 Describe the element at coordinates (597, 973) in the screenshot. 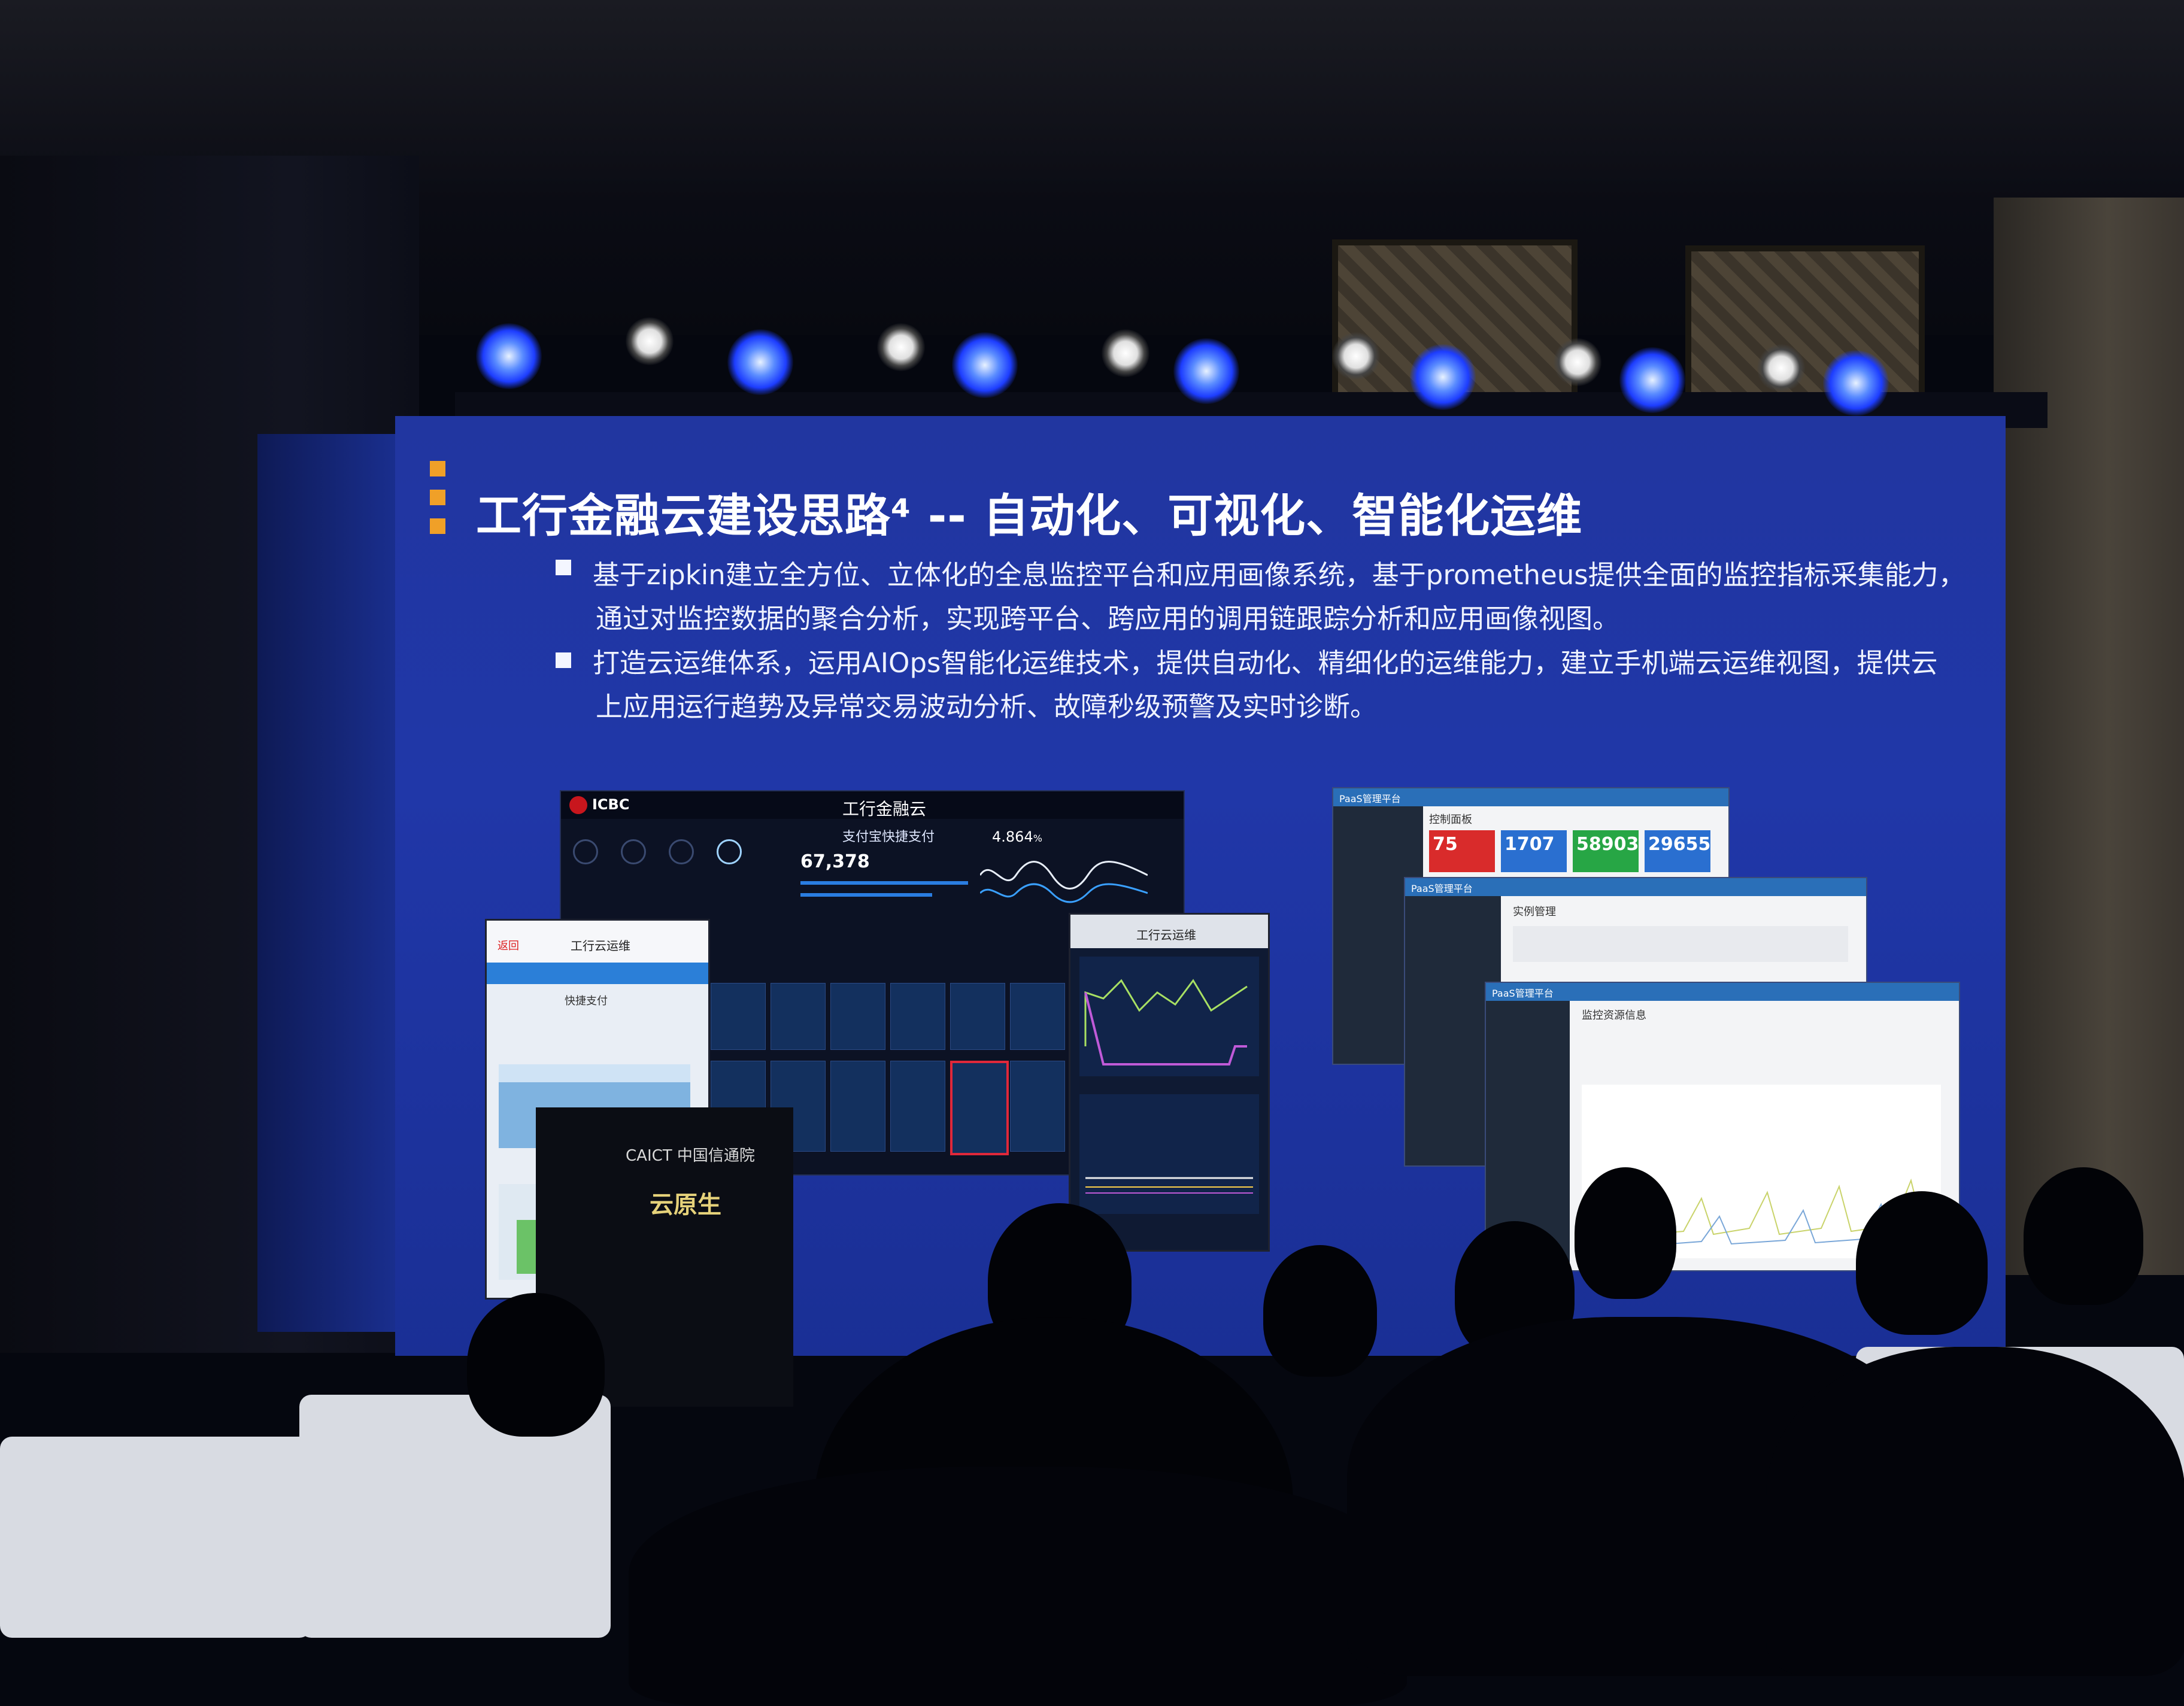

I see `phone-tab-bar` at that location.